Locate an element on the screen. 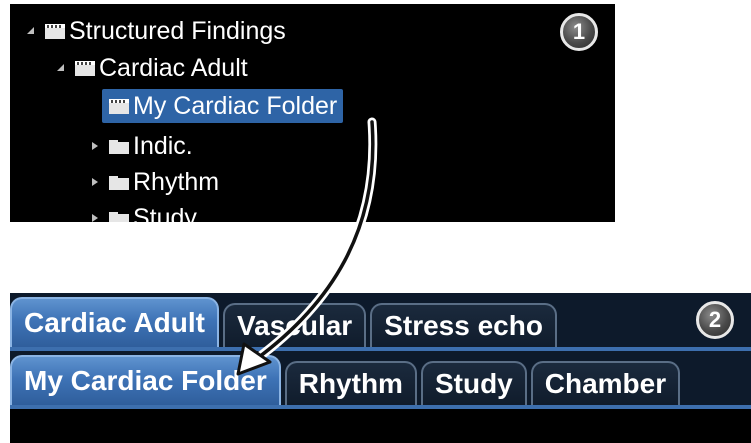 The image size is (751, 443). tab-cardiac-adult: Cardiac Adult is located at coordinates (114, 322).